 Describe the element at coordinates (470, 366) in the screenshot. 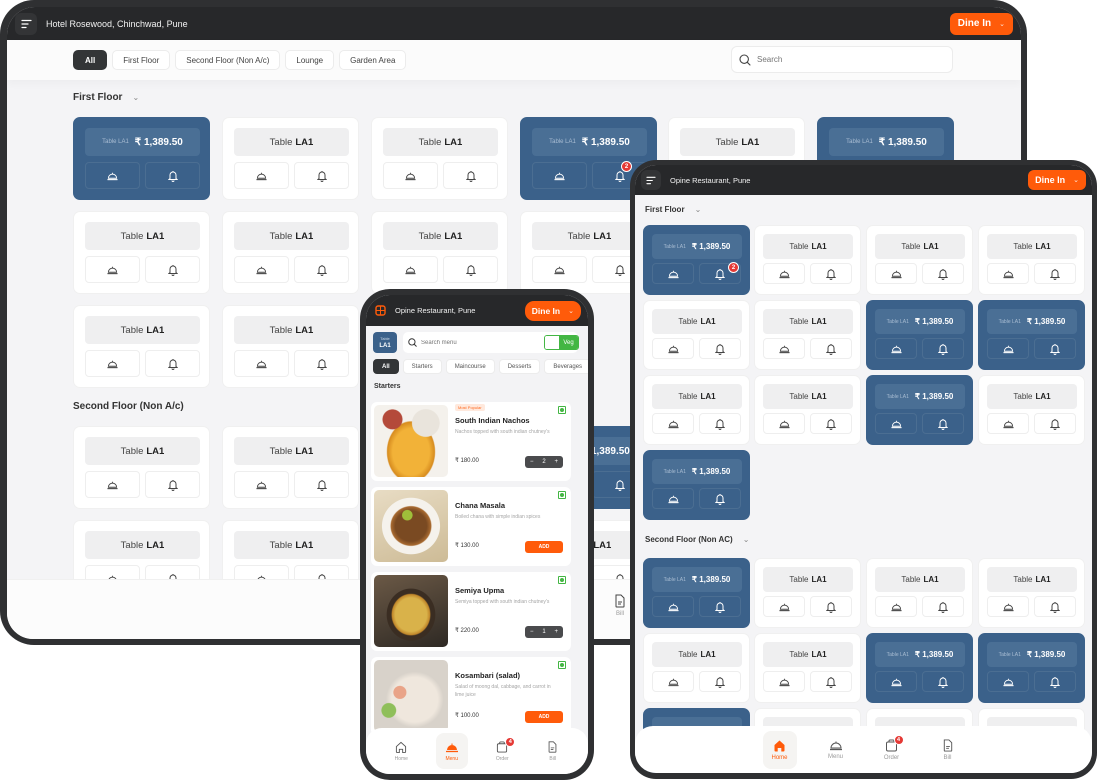

I see `category-tab-maincourse: Maincourse` at that location.